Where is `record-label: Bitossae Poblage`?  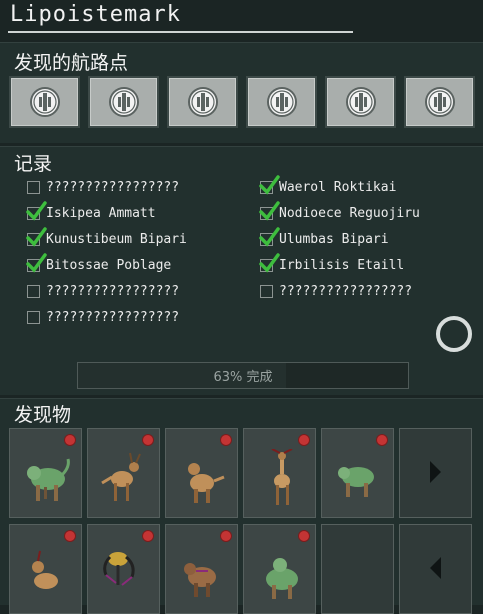 record-label: Bitossae Poblage is located at coordinates (109, 265).